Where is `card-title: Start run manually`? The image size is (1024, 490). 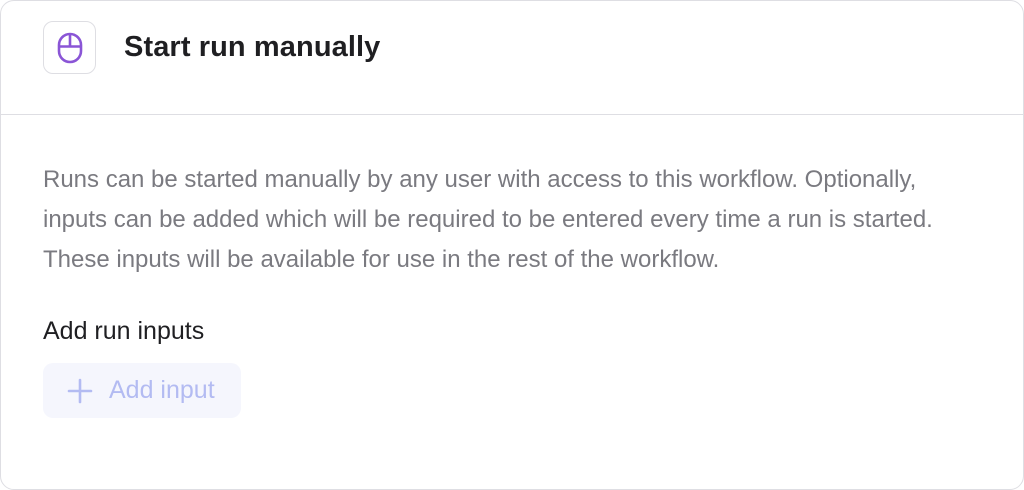
card-title: Start run manually is located at coordinates (252, 47).